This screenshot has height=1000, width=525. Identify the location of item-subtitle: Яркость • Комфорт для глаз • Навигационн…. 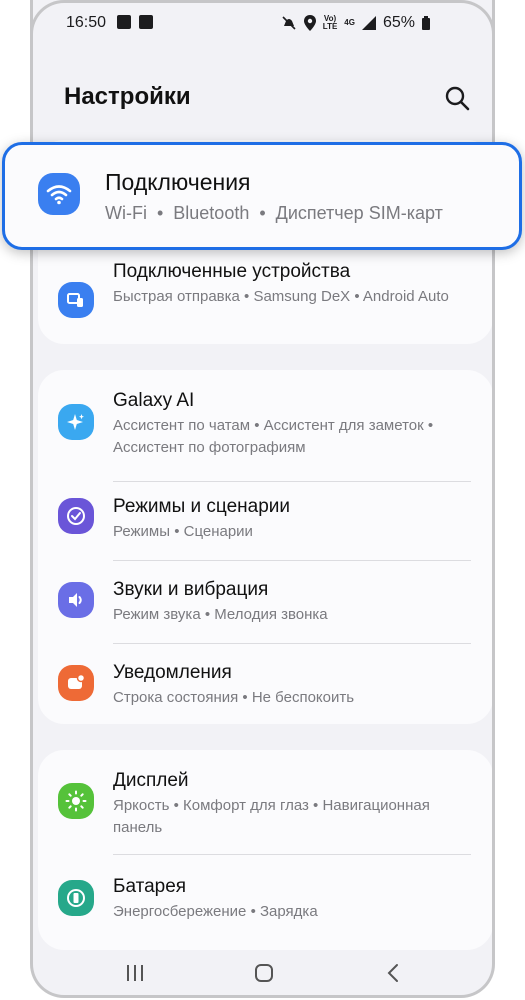
(271, 816).